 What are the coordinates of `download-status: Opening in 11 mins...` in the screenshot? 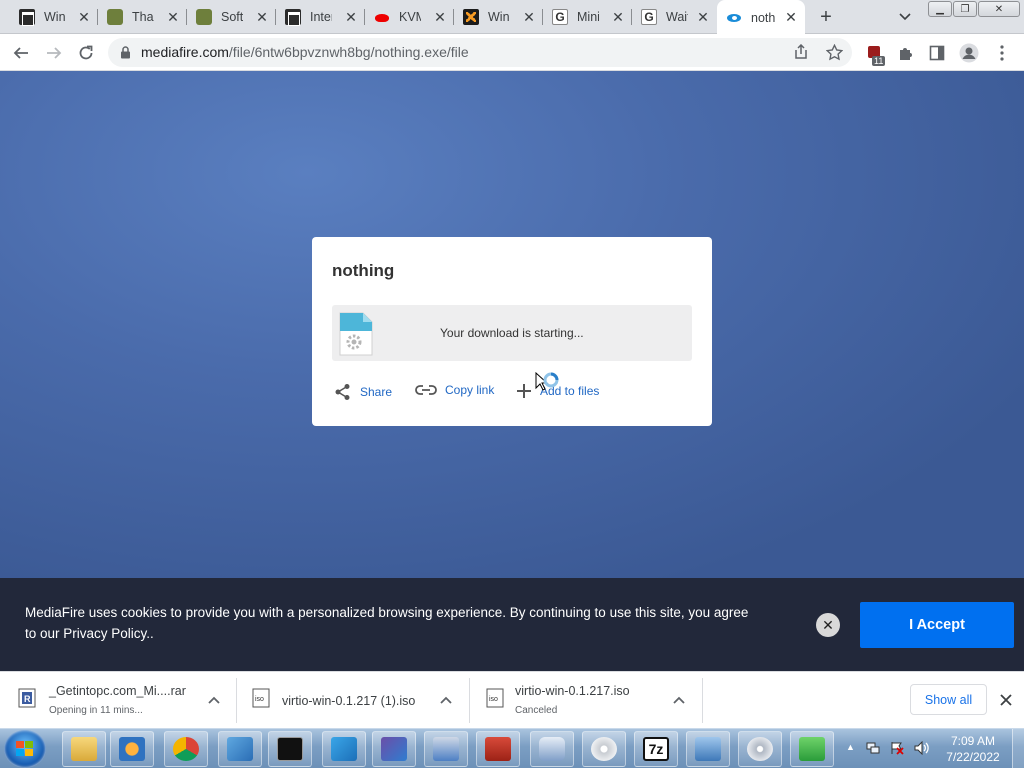 It's located at (96, 710).